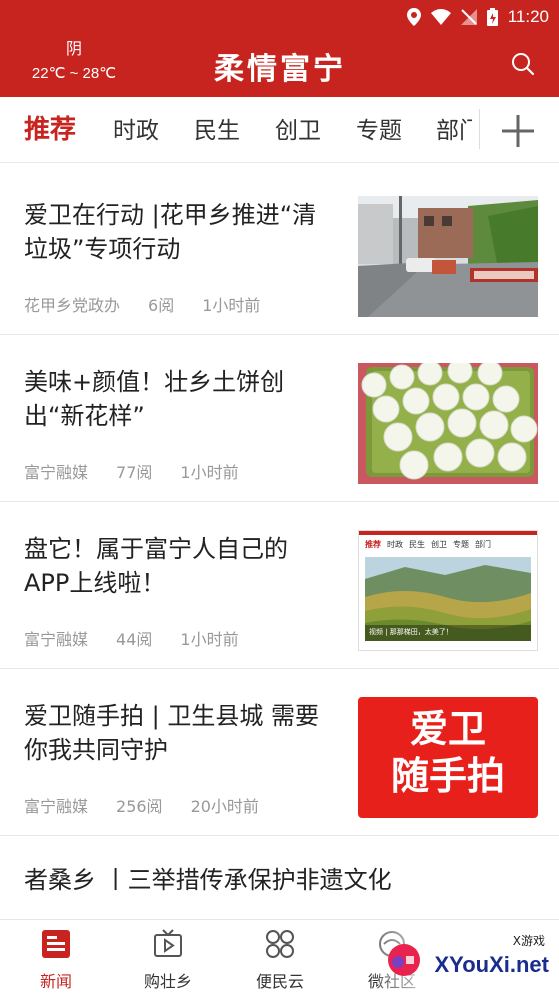 The image size is (559, 994). Describe the element at coordinates (139, 806) in the screenshot. I see `news-reads: 256阅` at that location.